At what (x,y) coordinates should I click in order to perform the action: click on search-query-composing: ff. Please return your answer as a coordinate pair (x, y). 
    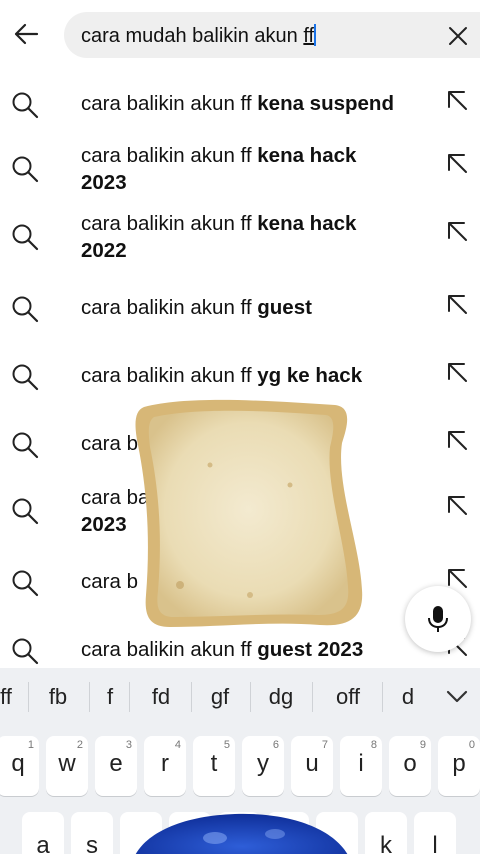
    Looking at the image, I should click on (309, 36).